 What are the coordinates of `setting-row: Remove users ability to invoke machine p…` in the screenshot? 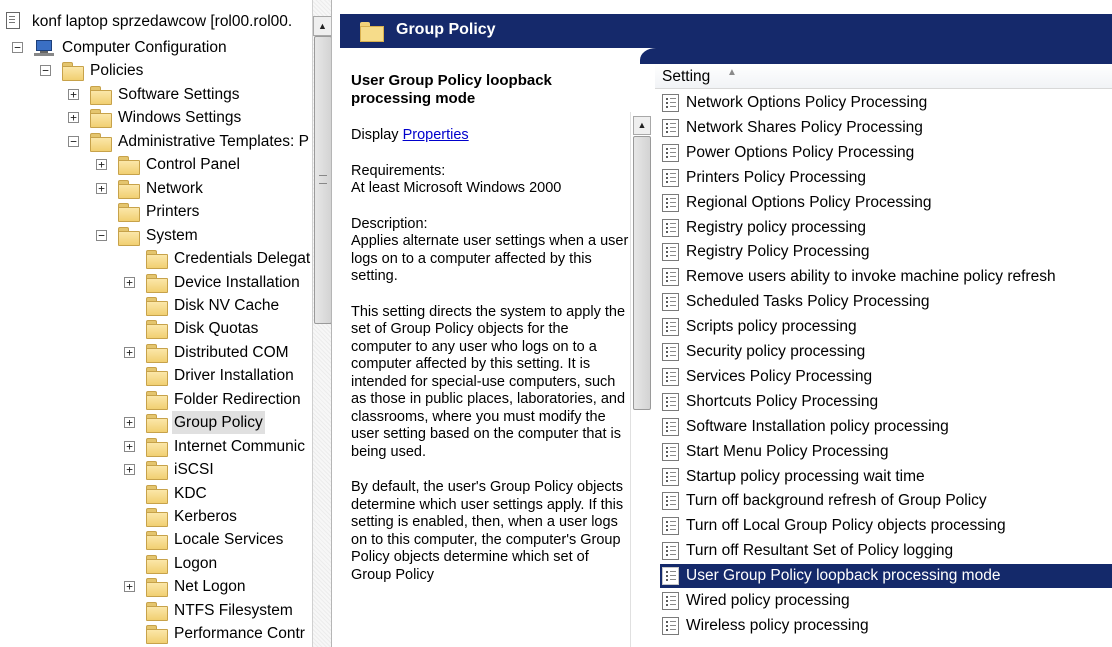 It's located at (886, 277).